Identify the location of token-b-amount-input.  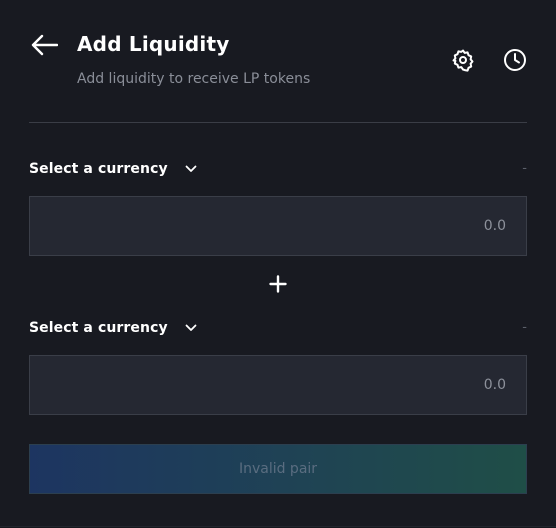
(278, 385).